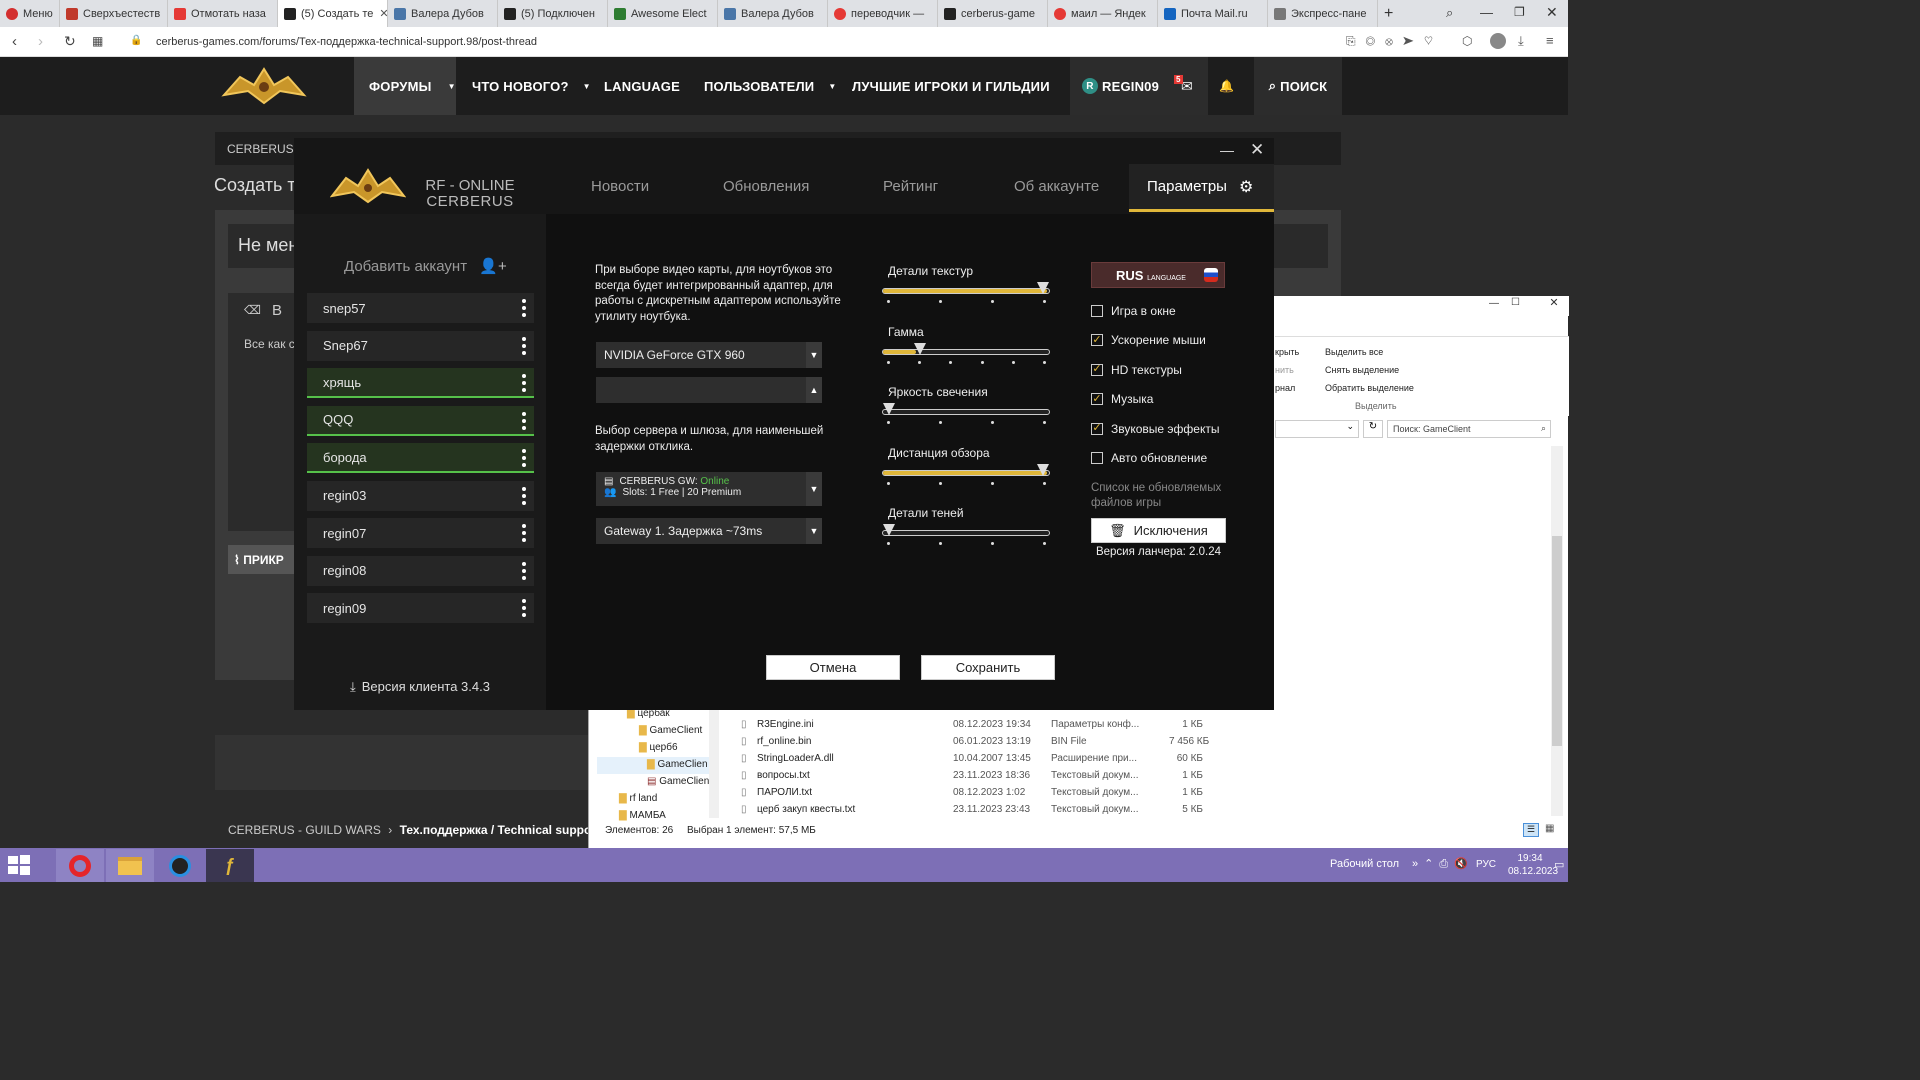  Describe the element at coordinates (1498, 41) in the screenshot. I see `avatar` at that location.